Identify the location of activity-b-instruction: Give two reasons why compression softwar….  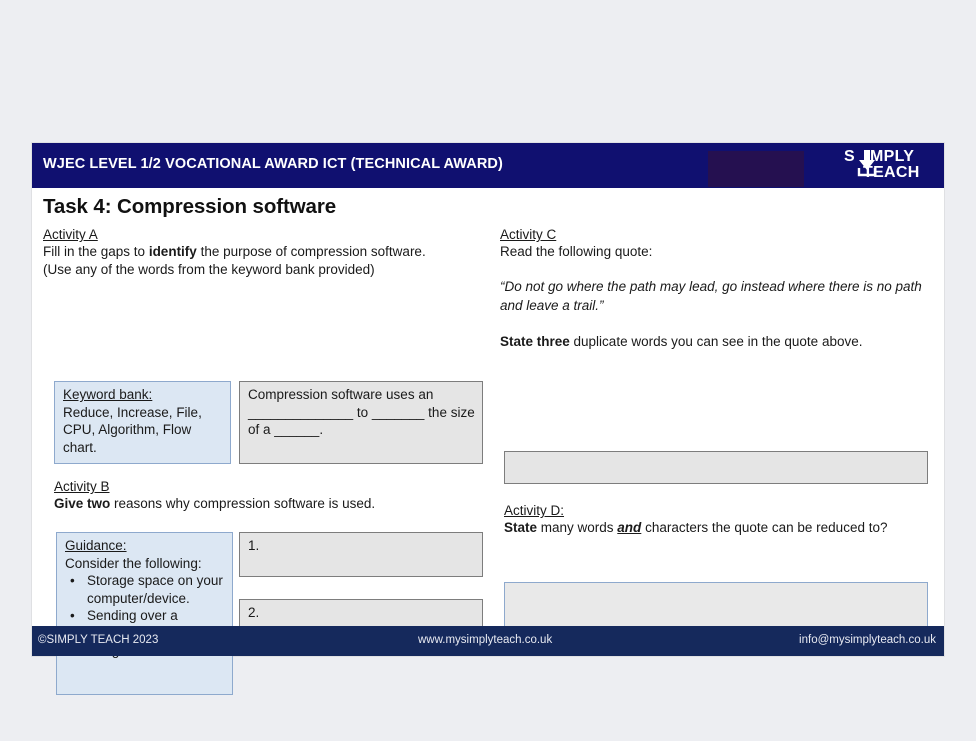
(274, 504).